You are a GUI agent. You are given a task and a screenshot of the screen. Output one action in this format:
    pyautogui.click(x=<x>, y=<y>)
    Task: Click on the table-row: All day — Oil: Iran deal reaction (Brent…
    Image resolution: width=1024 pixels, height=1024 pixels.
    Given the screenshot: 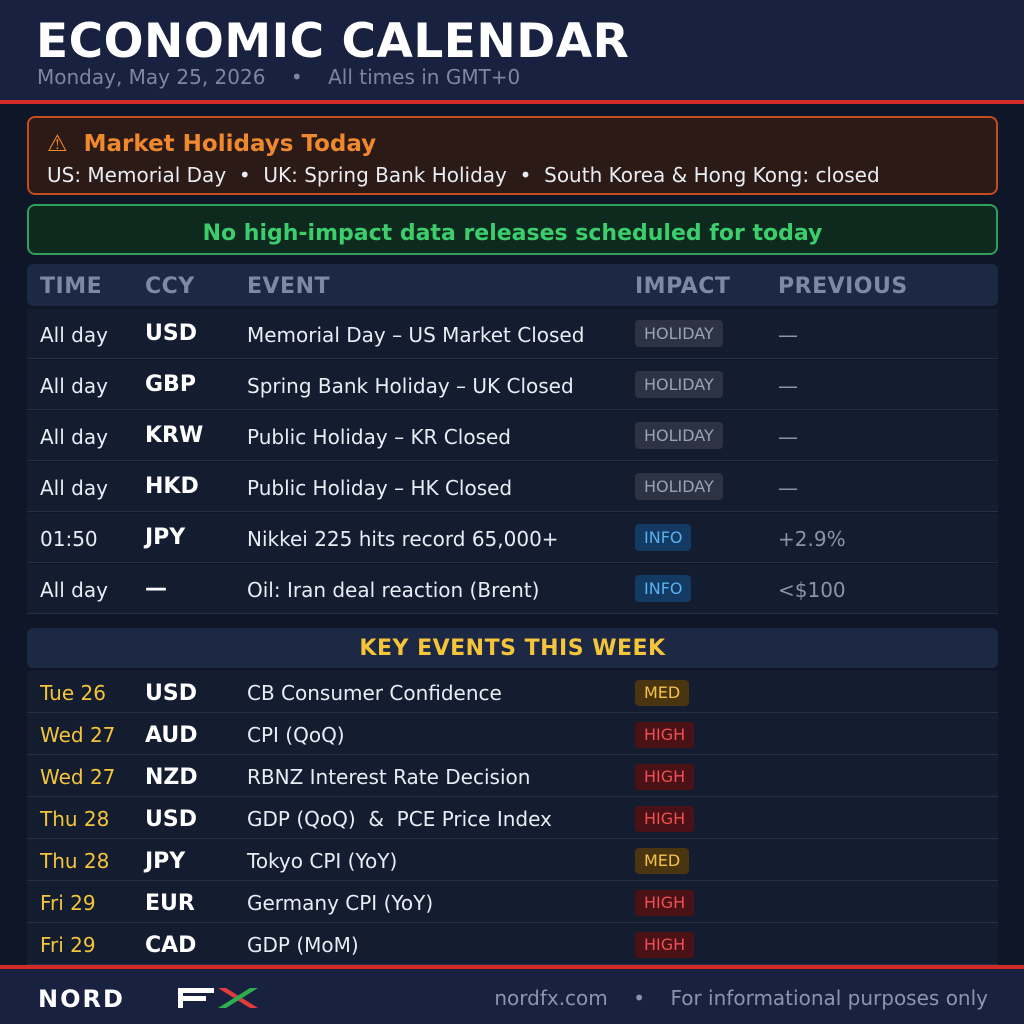 What is the action you would take?
    pyautogui.click(x=512, y=589)
    